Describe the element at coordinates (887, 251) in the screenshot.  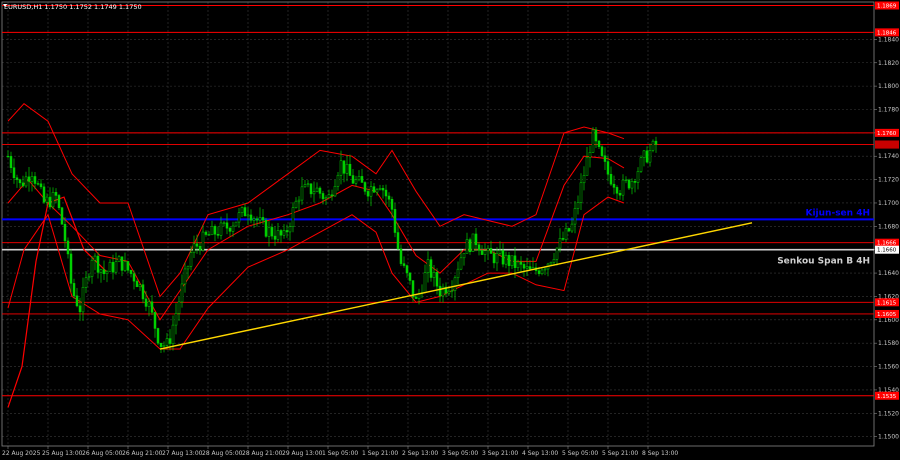
I see `senkou-price-tag: 1.1660` at that location.